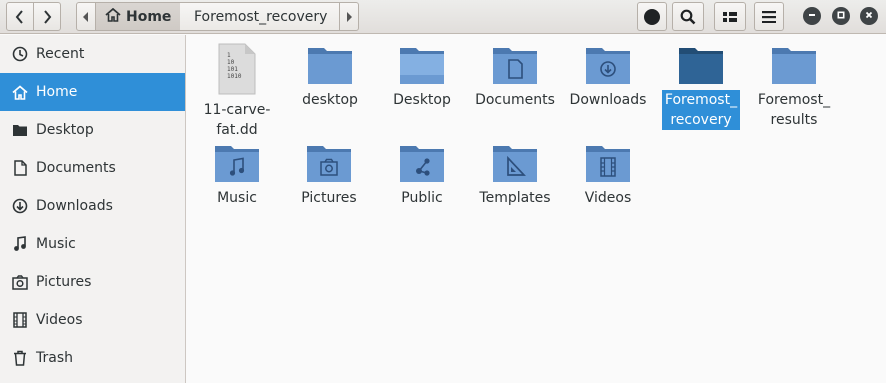 The image size is (886, 383). What do you see at coordinates (515, 65) in the screenshot?
I see `documents-folder-icon` at bounding box center [515, 65].